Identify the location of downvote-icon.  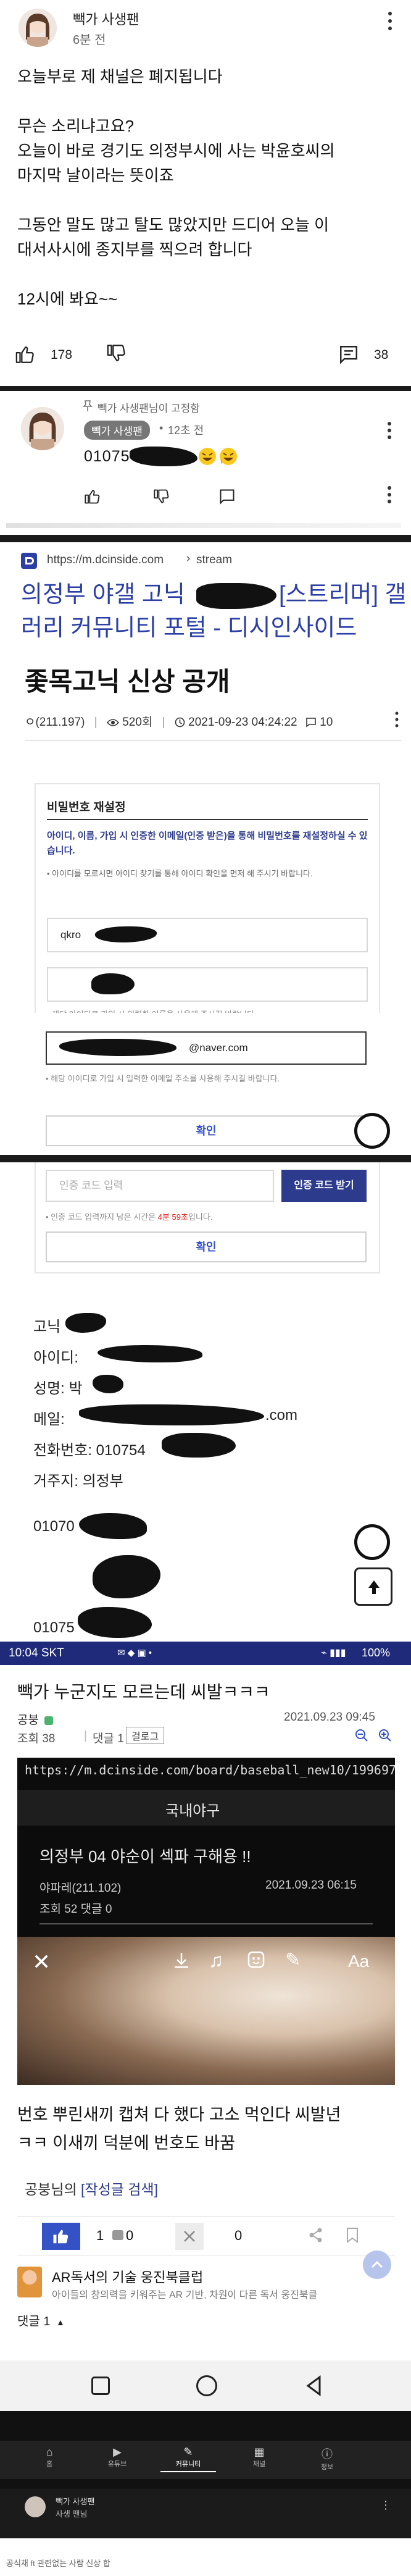
(189, 2236).